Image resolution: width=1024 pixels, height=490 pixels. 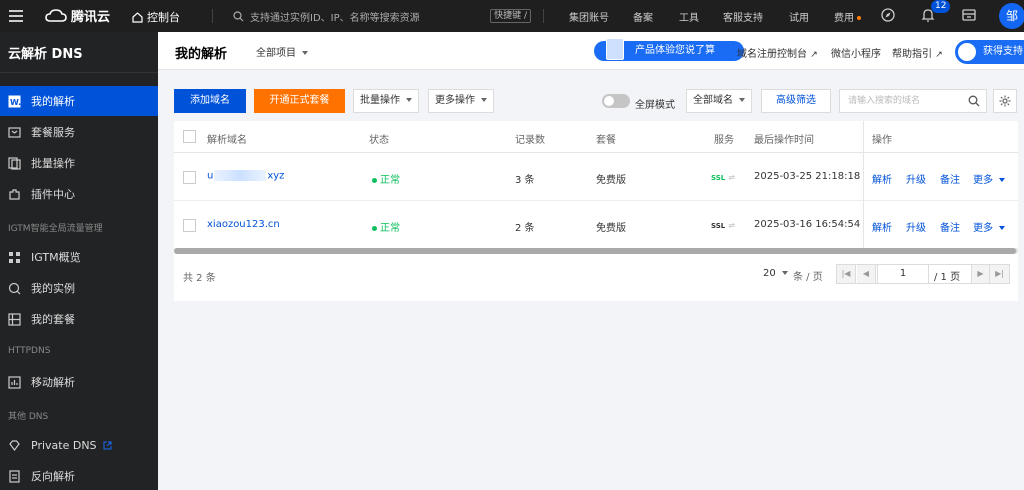 What do you see at coordinates (888, 15) in the screenshot?
I see `compass-icon` at bounding box center [888, 15].